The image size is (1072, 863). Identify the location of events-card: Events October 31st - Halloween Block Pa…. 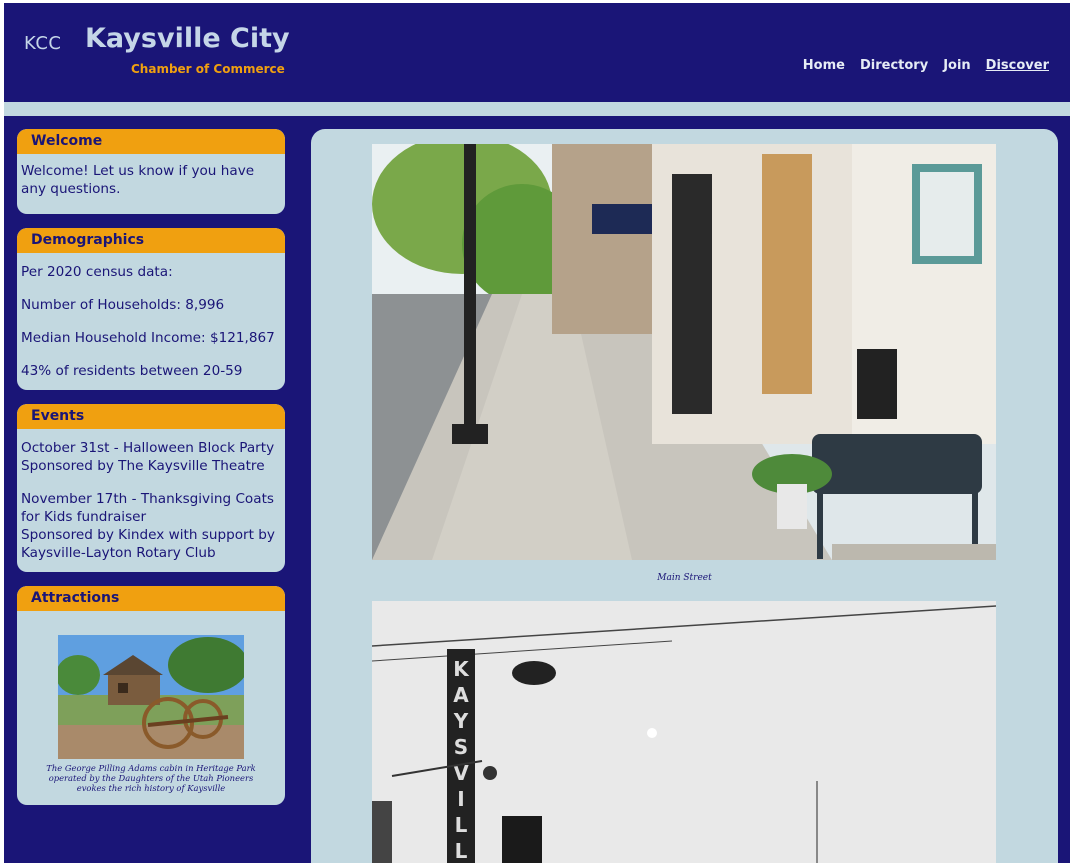
(151, 488).